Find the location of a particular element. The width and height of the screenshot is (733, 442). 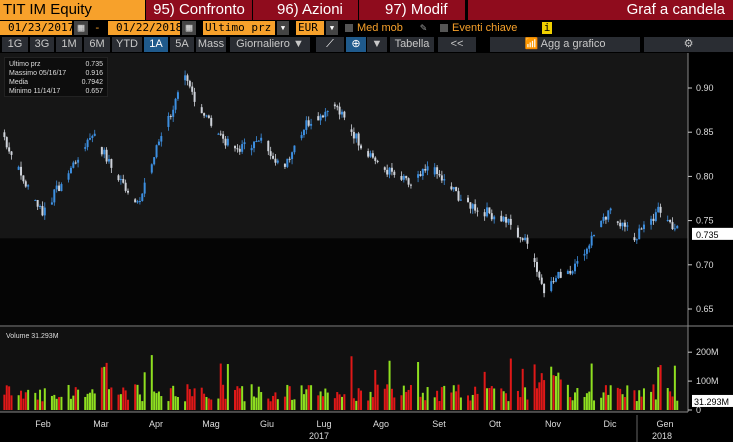

start-date-input: 01/23/2017 is located at coordinates (37, 28).